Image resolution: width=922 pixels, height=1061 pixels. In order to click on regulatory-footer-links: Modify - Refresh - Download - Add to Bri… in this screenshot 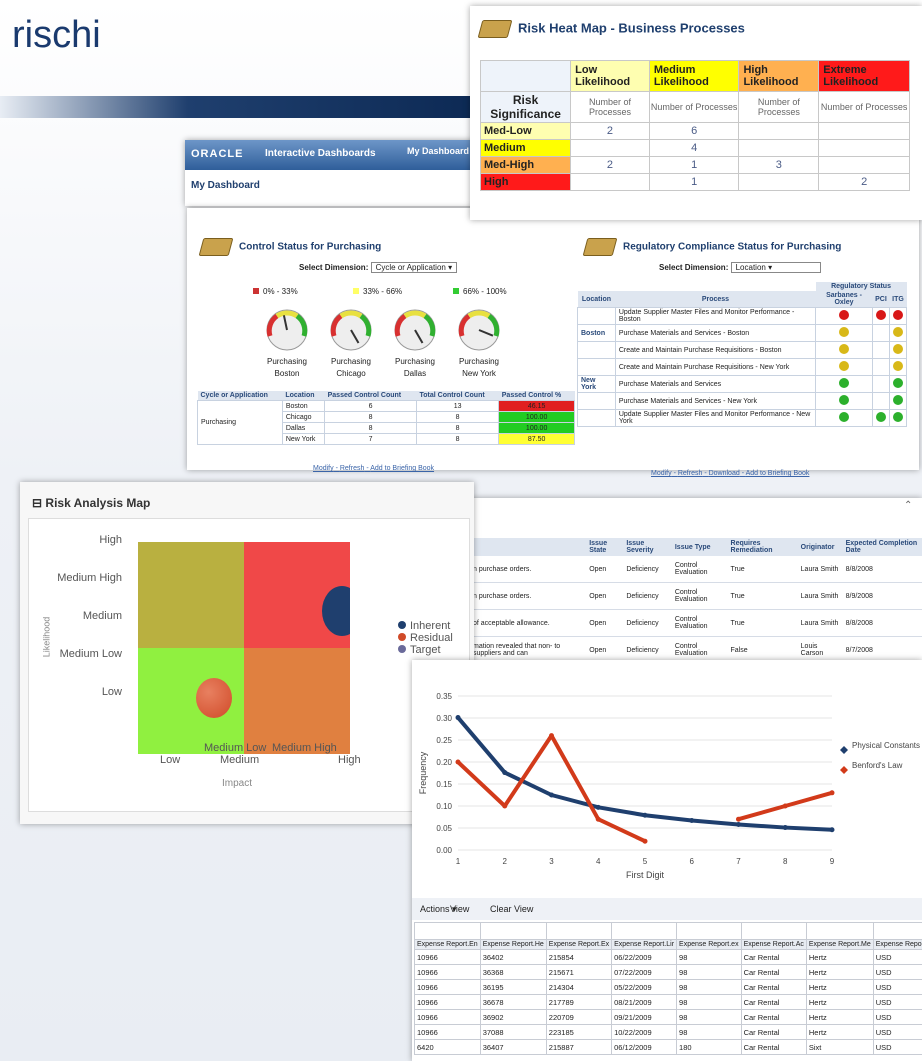, I will do `click(730, 473)`.